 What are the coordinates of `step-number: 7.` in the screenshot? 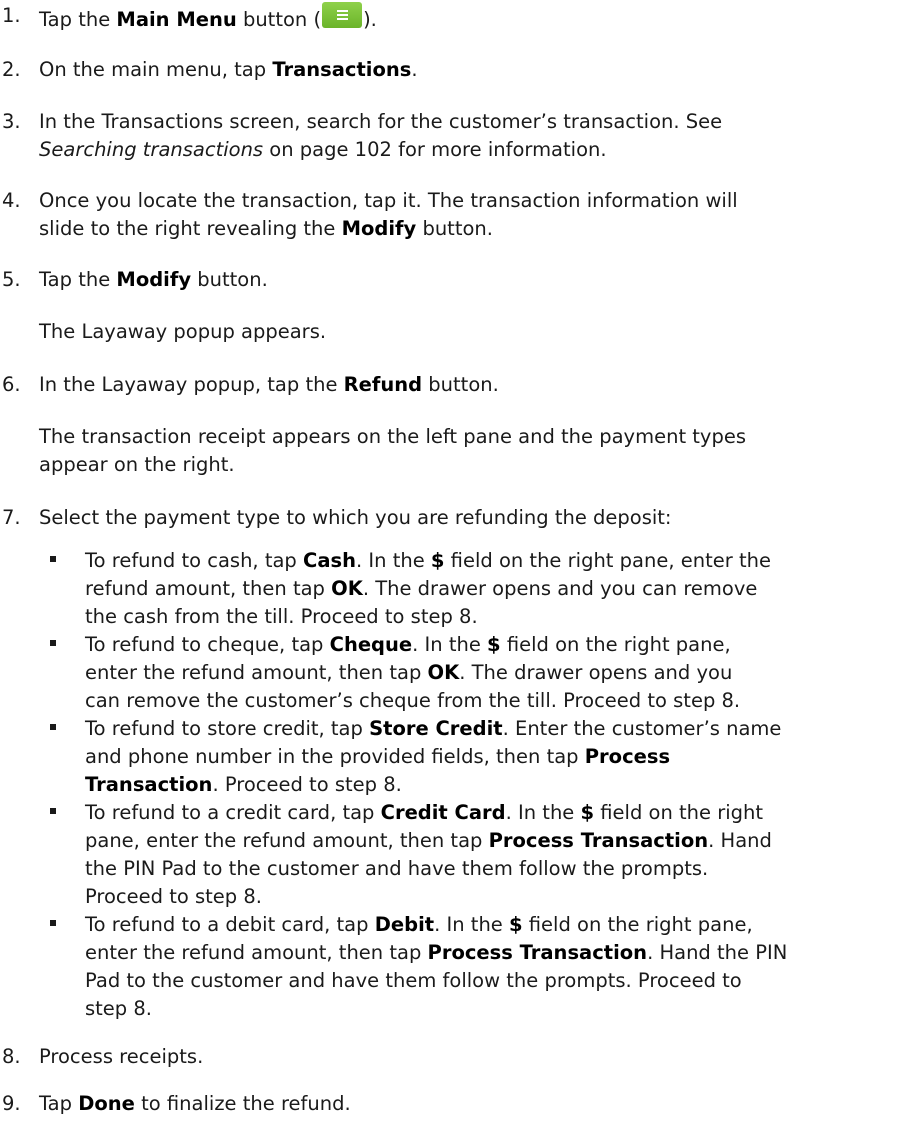 It's located at (11, 517).